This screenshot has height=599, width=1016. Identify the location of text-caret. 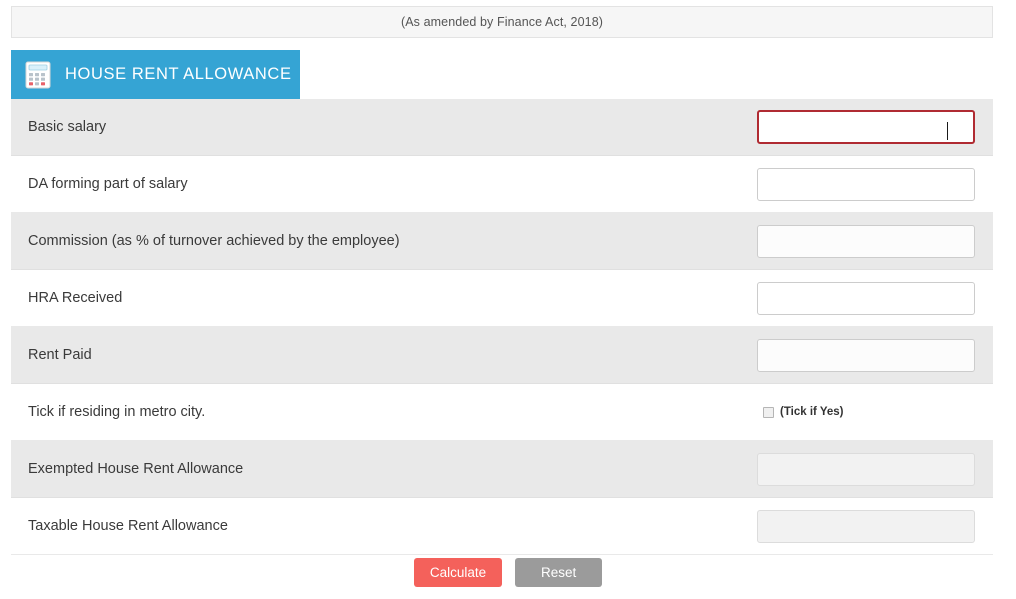
(947, 131).